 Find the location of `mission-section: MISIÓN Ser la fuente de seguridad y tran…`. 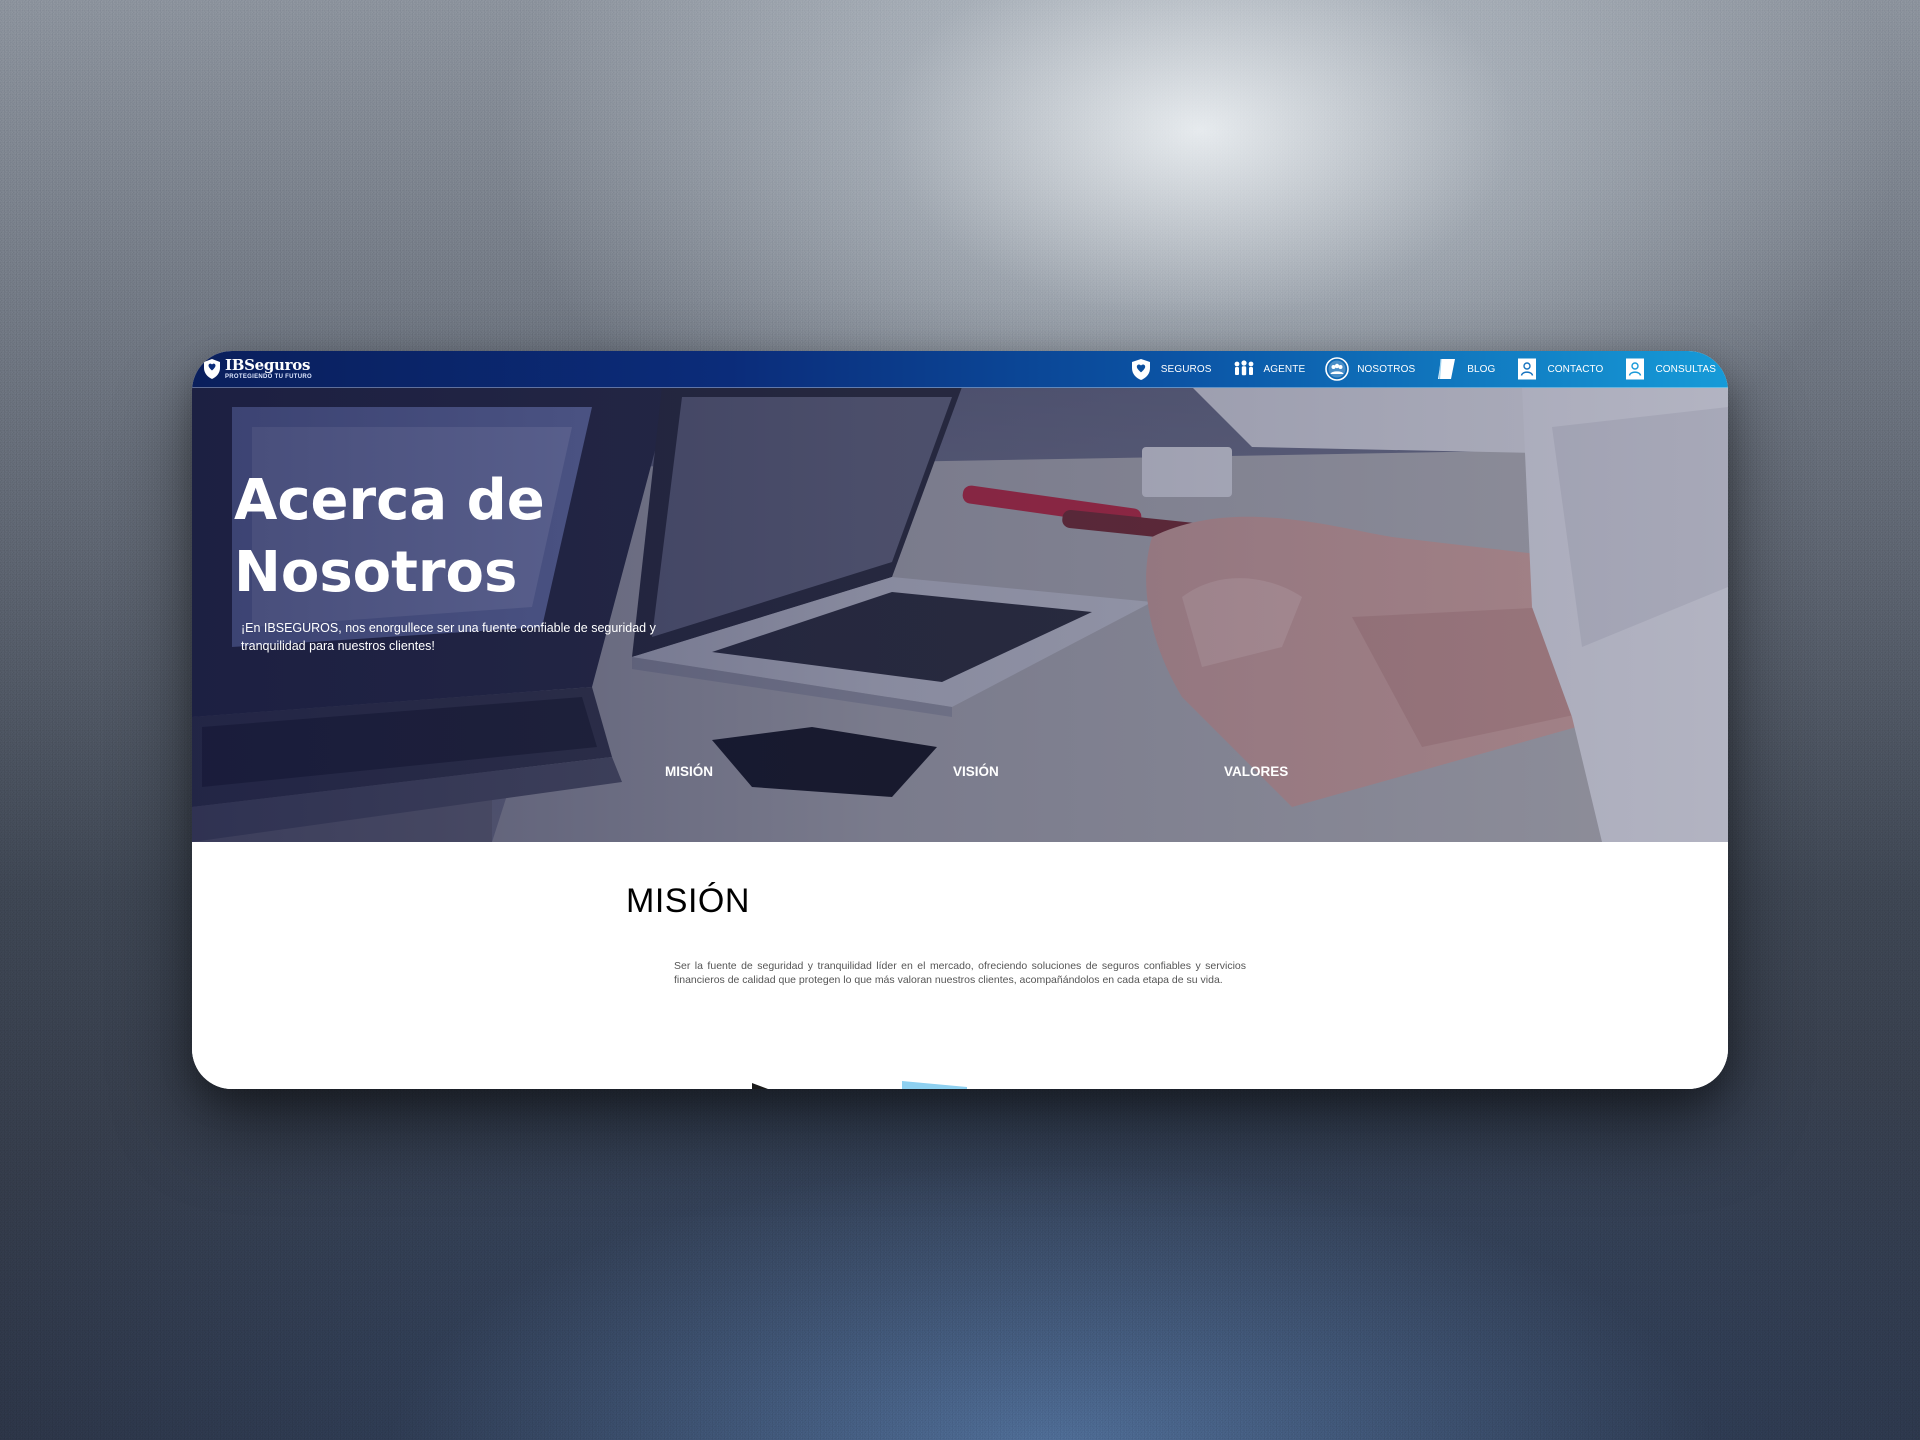

mission-section: MISIÓN Ser la fuente de seguridad y tran… is located at coordinates (960, 965).